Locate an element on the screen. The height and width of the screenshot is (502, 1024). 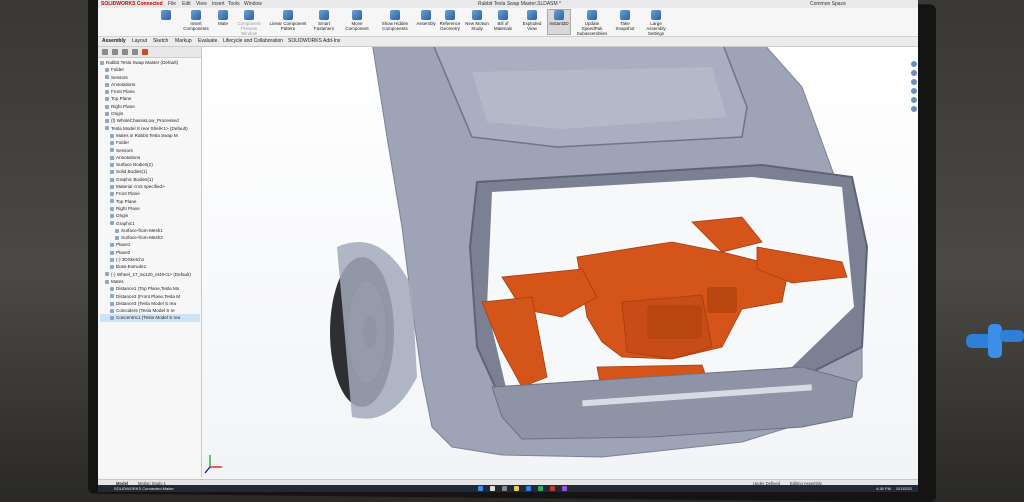
tab-markup: Markup is located at coordinates (183, 41).